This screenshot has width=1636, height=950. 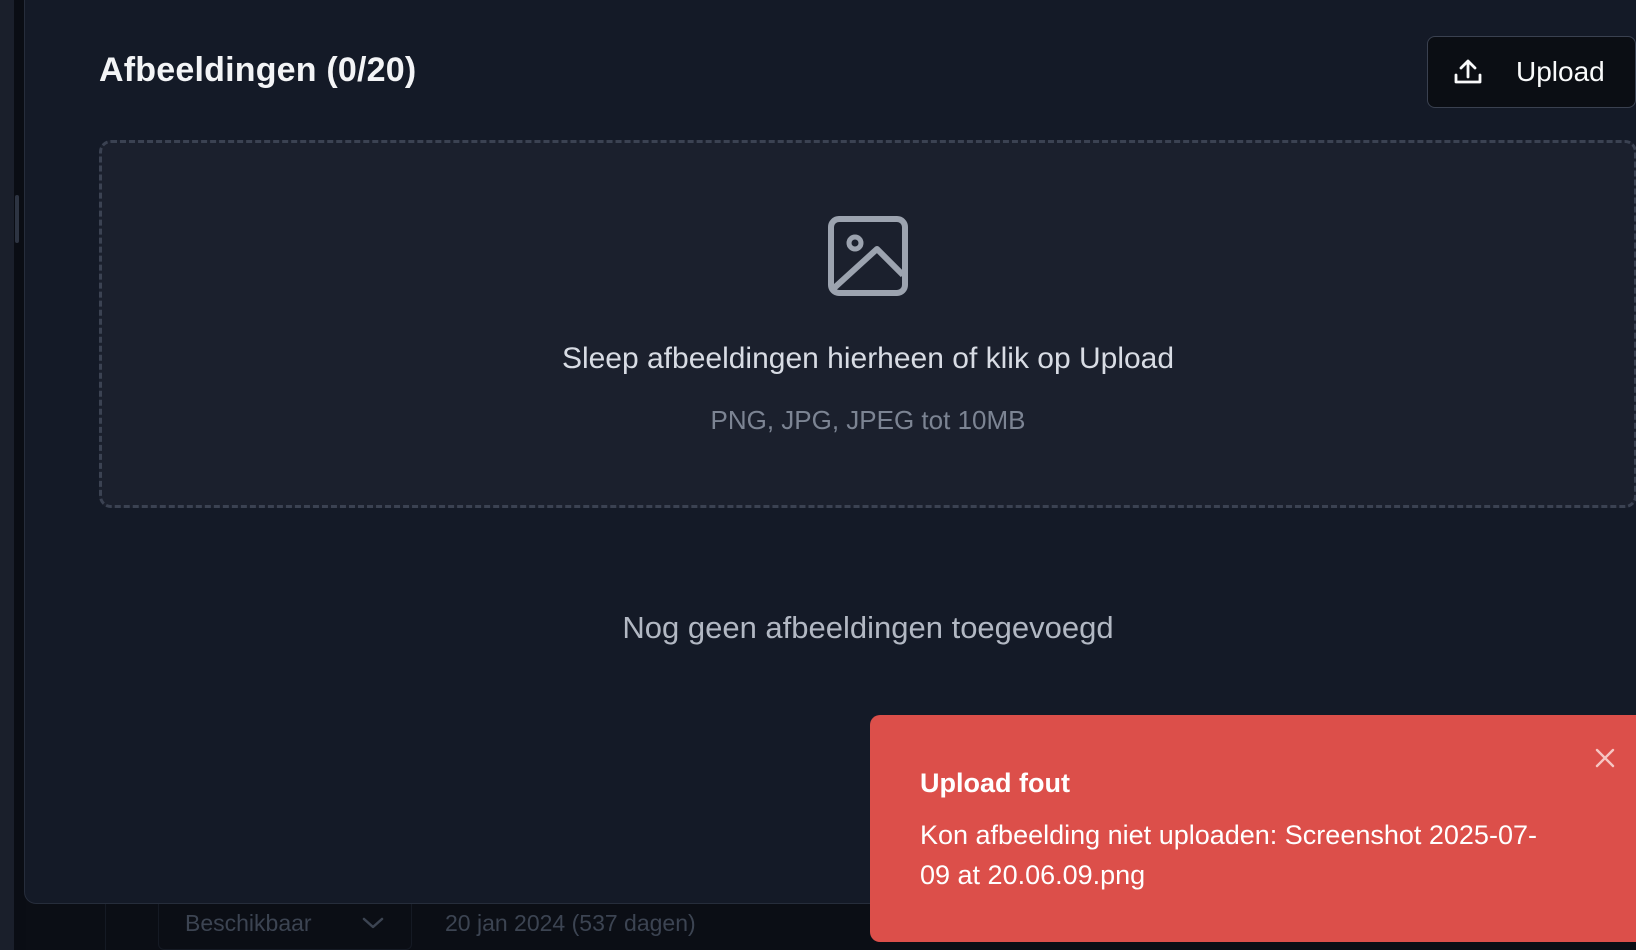 What do you see at coordinates (258, 70) in the screenshot?
I see `dialog-title: Afbeeldingen (0/20)` at bounding box center [258, 70].